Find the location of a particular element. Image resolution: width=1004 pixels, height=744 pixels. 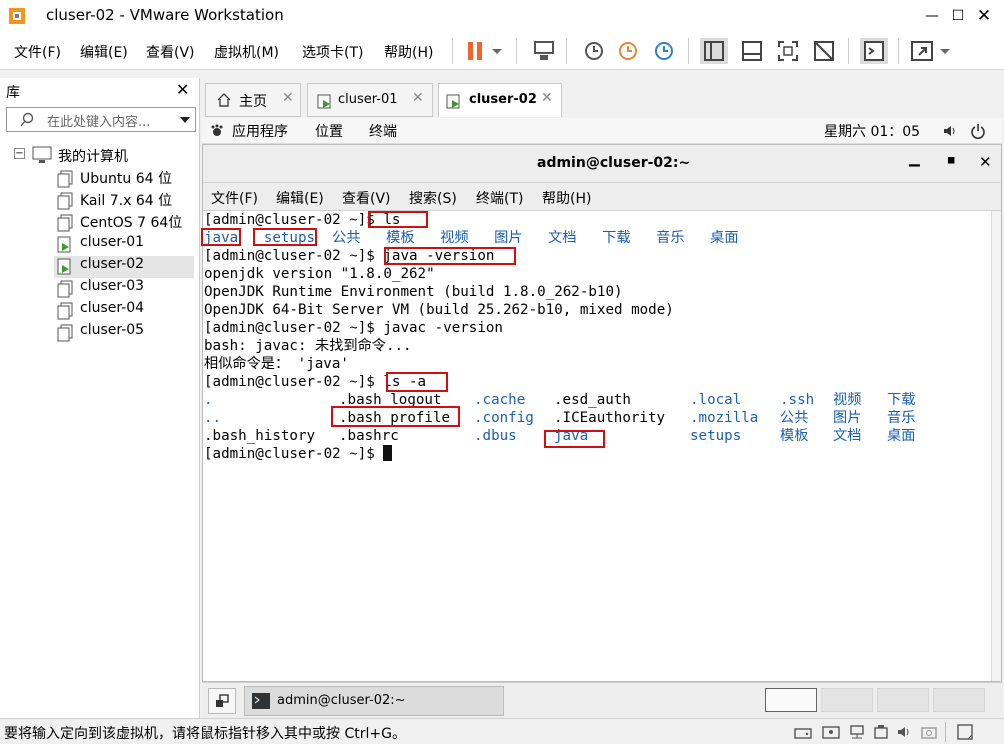

cd-dvd-icon is located at coordinates (831, 732).